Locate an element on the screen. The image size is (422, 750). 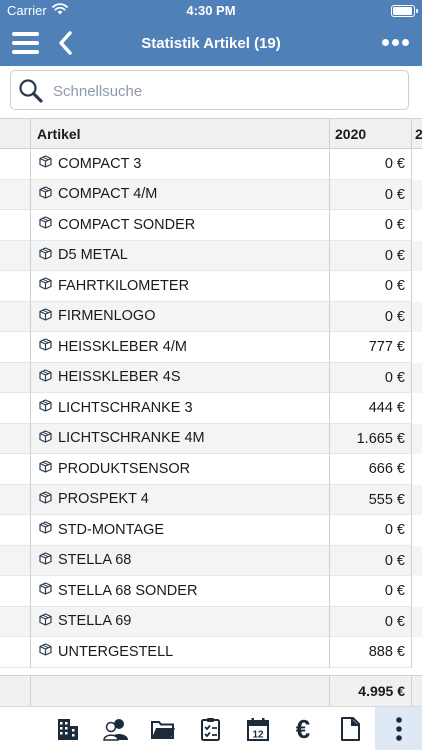
back-button is located at coordinates (66, 43).